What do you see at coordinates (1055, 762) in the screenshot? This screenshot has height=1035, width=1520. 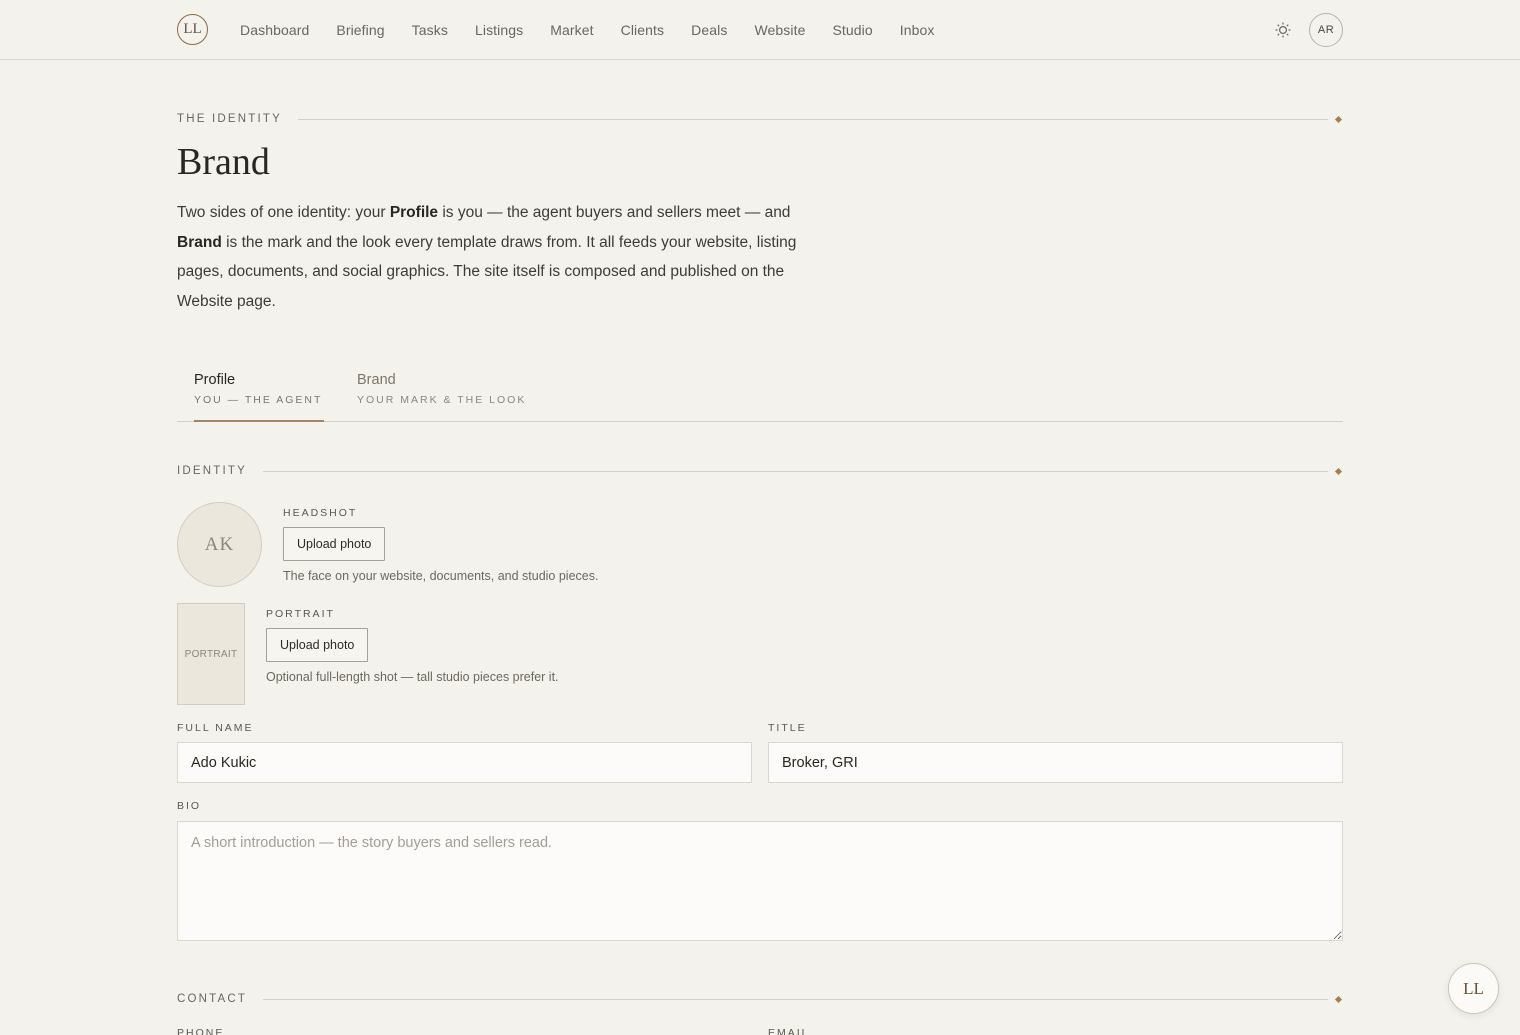 I see `title-input` at bounding box center [1055, 762].